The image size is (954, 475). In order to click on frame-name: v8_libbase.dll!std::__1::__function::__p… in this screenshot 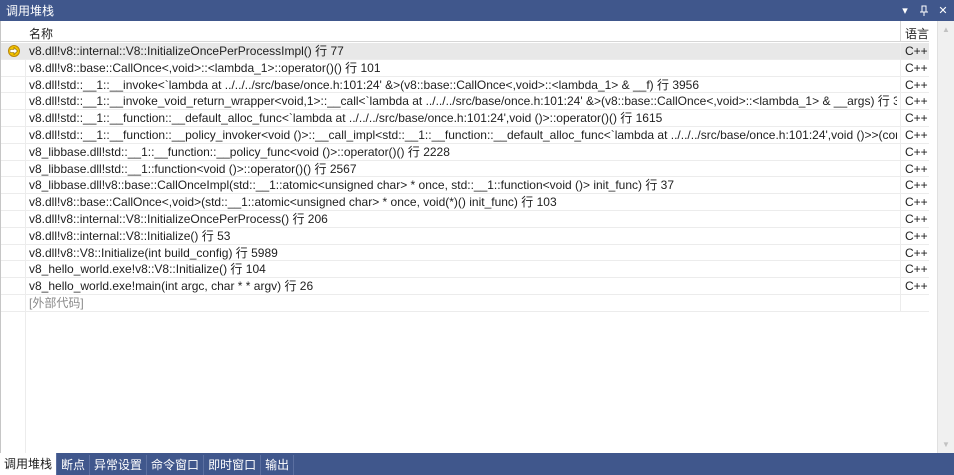, I will do `click(239, 151)`.